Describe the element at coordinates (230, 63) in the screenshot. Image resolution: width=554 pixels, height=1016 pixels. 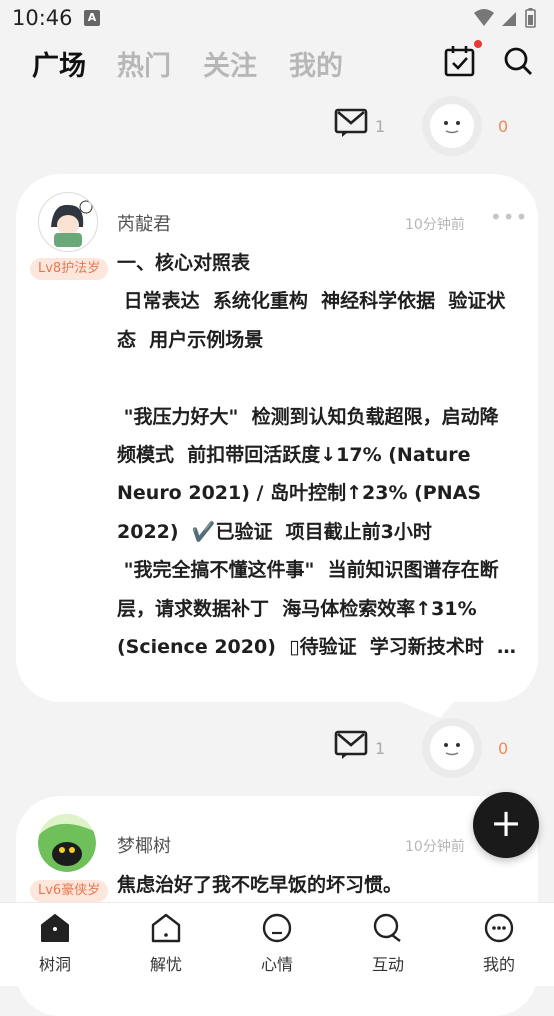
I see `tab-follow: 关注` at that location.